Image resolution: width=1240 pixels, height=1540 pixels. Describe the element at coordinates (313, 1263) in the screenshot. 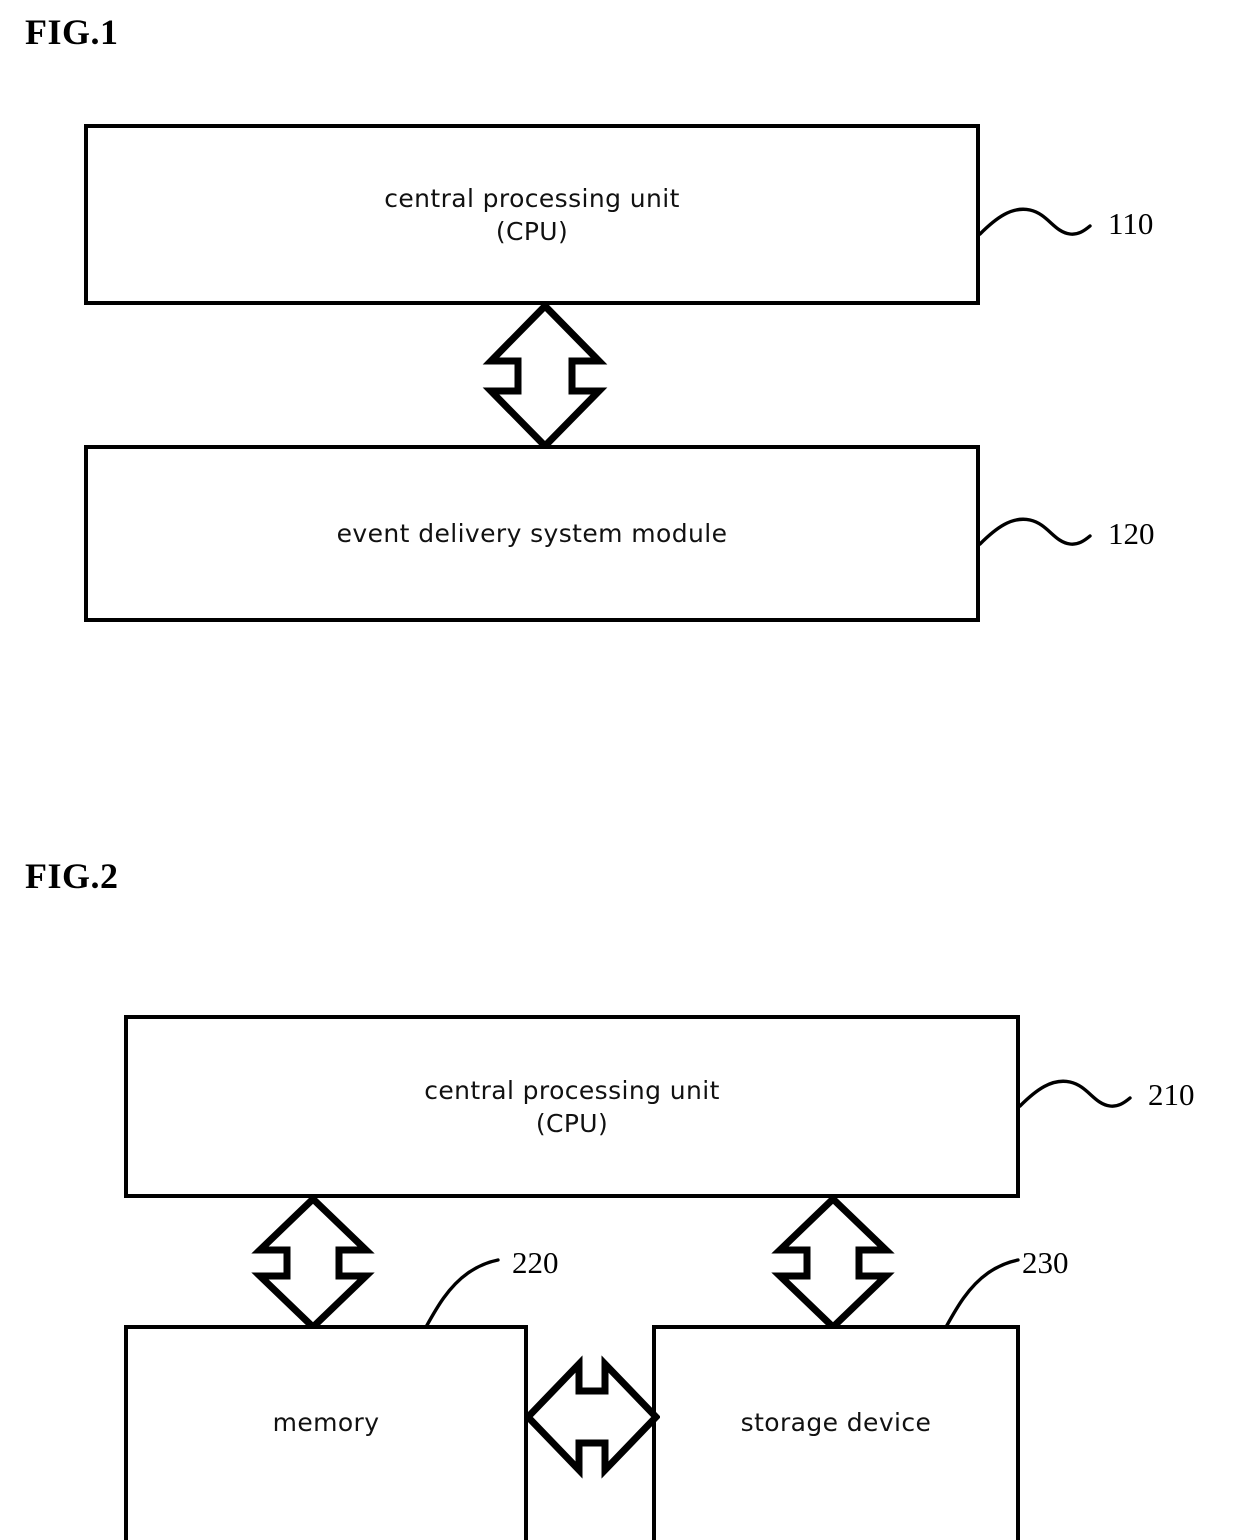

I see `fig2-cpu-to-memory-arrow` at that location.